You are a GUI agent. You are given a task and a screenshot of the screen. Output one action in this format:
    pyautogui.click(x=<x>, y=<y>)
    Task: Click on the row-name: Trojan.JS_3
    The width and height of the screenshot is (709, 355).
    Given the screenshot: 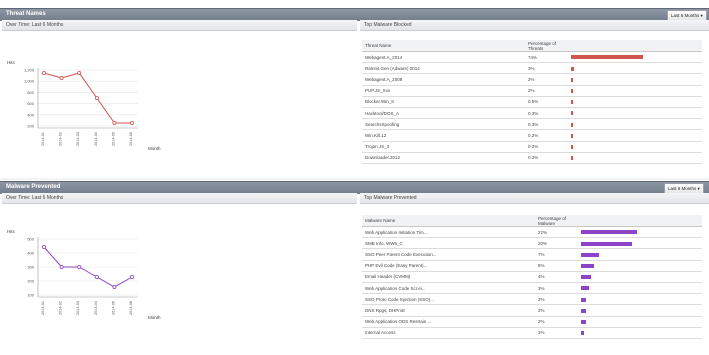 What is the action you would take?
    pyautogui.click(x=443, y=147)
    